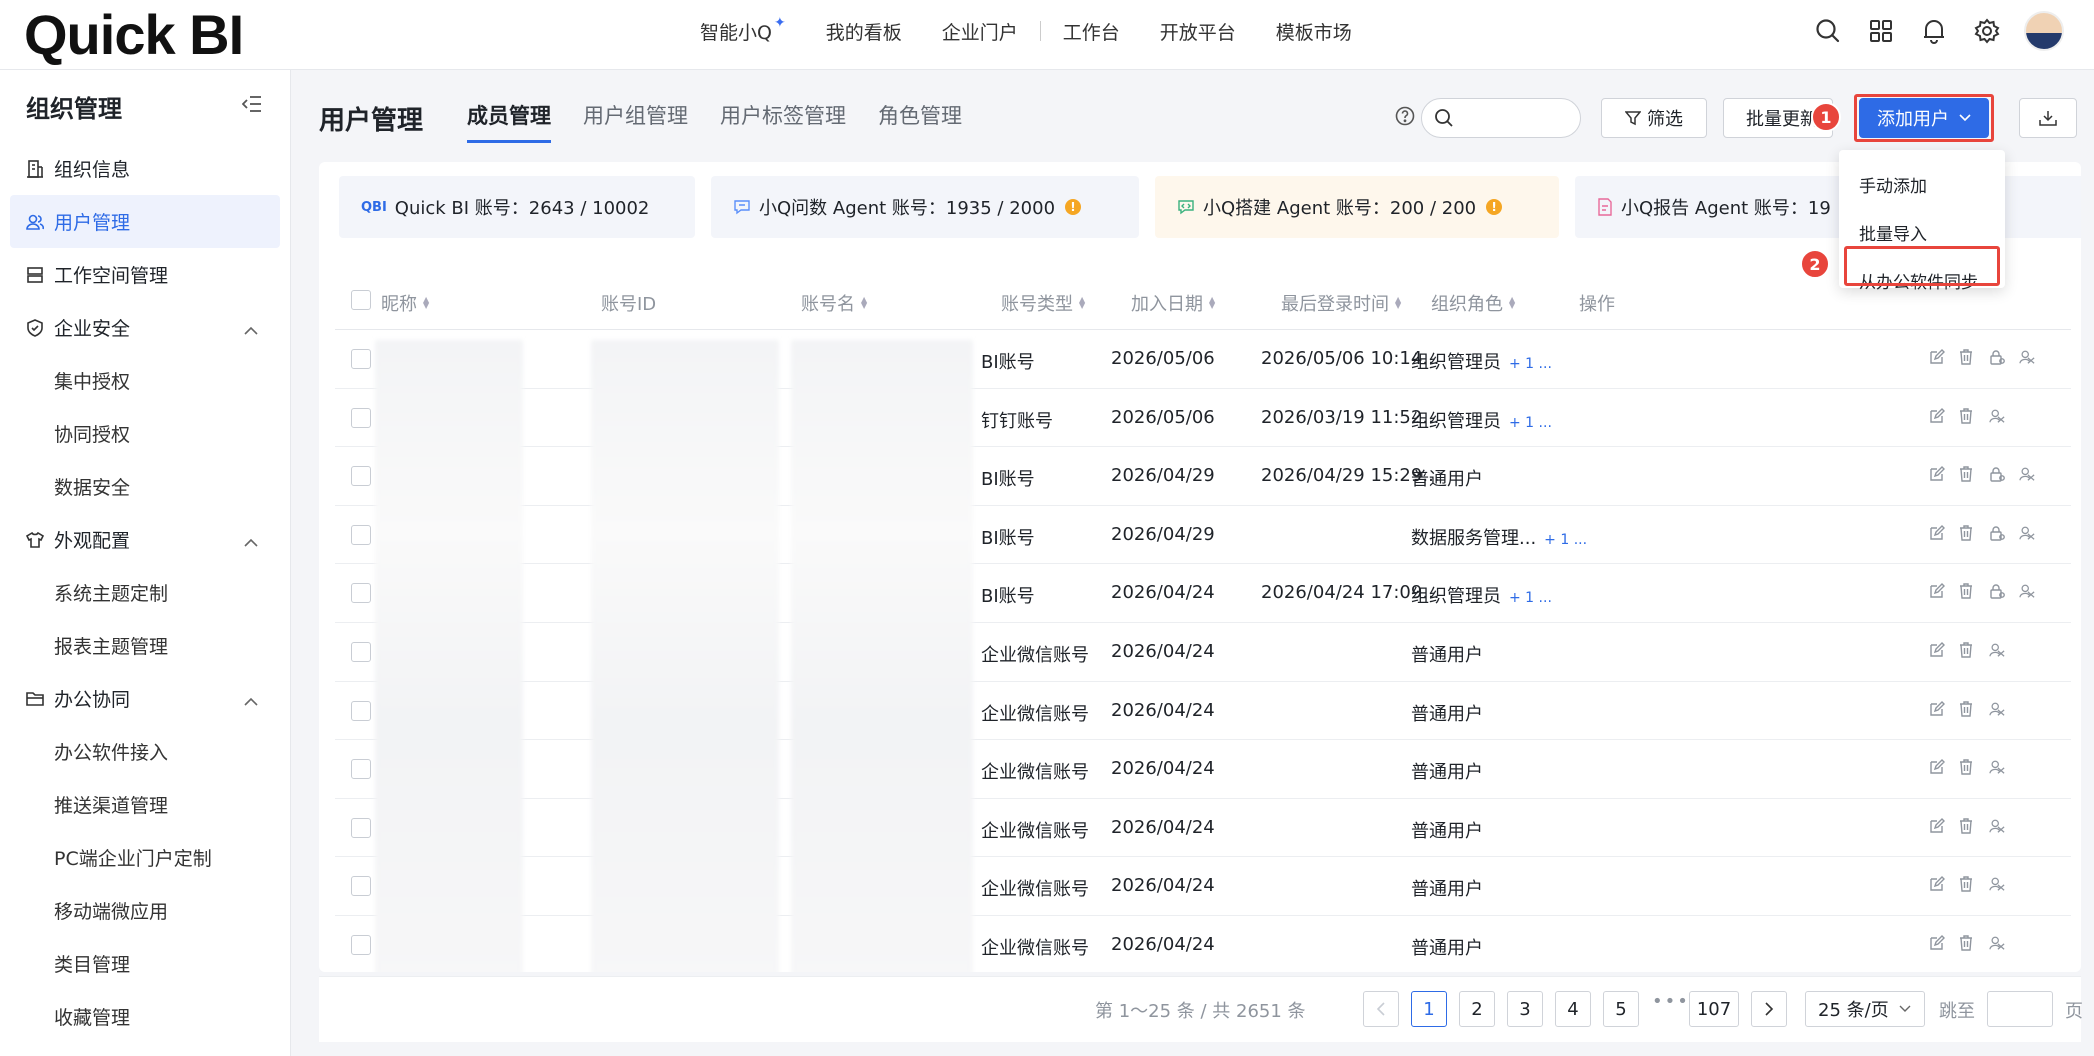  I want to click on sidebar-item-pc-portal: PC端企业门户定制, so click(145, 857).